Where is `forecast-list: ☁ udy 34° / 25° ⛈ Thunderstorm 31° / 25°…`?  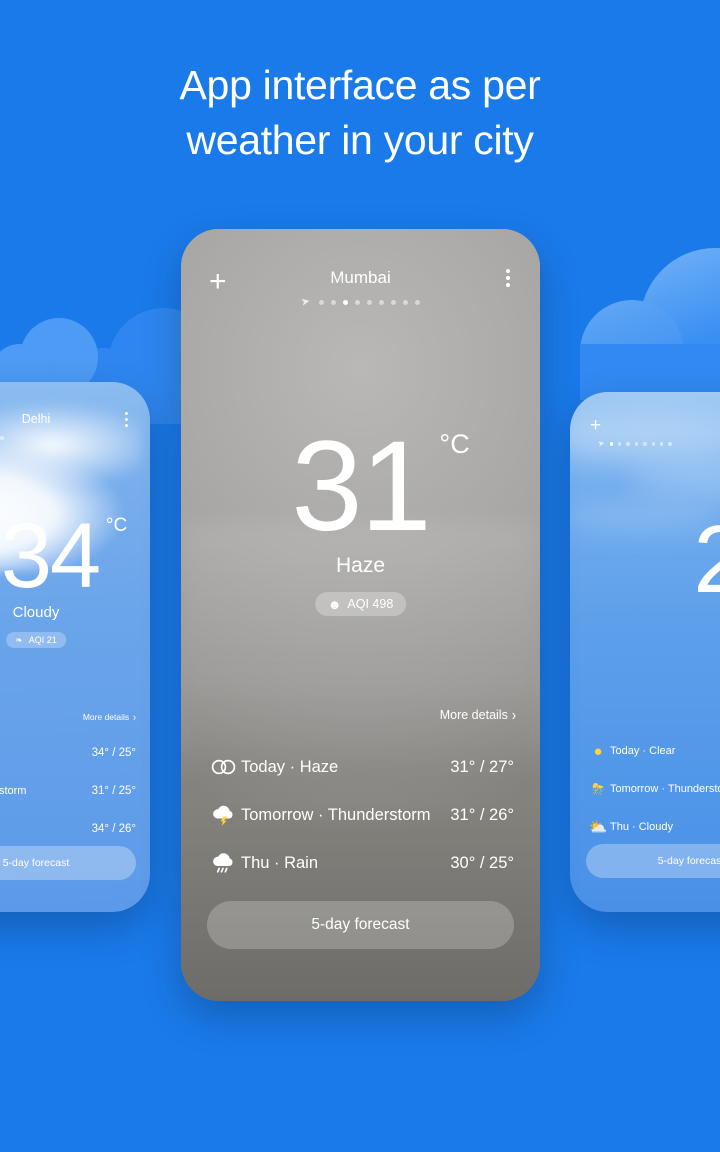
forecast-list: ☁ udy 34° / 25° ⛈ Thunderstorm 31° / 25°… is located at coordinates (75, 791).